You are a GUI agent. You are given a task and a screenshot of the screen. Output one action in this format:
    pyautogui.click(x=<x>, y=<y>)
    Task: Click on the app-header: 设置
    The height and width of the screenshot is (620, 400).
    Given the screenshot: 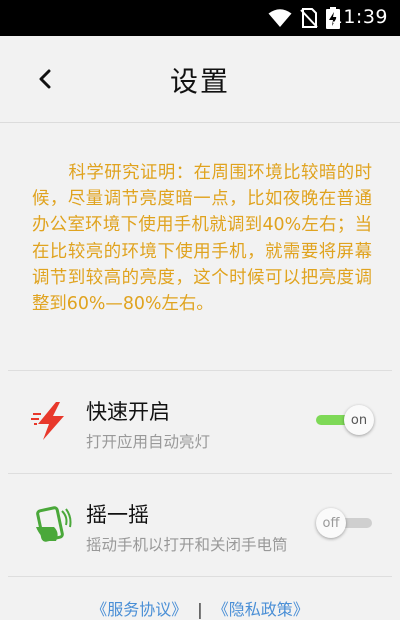 What is the action you would take?
    pyautogui.click(x=200, y=79)
    